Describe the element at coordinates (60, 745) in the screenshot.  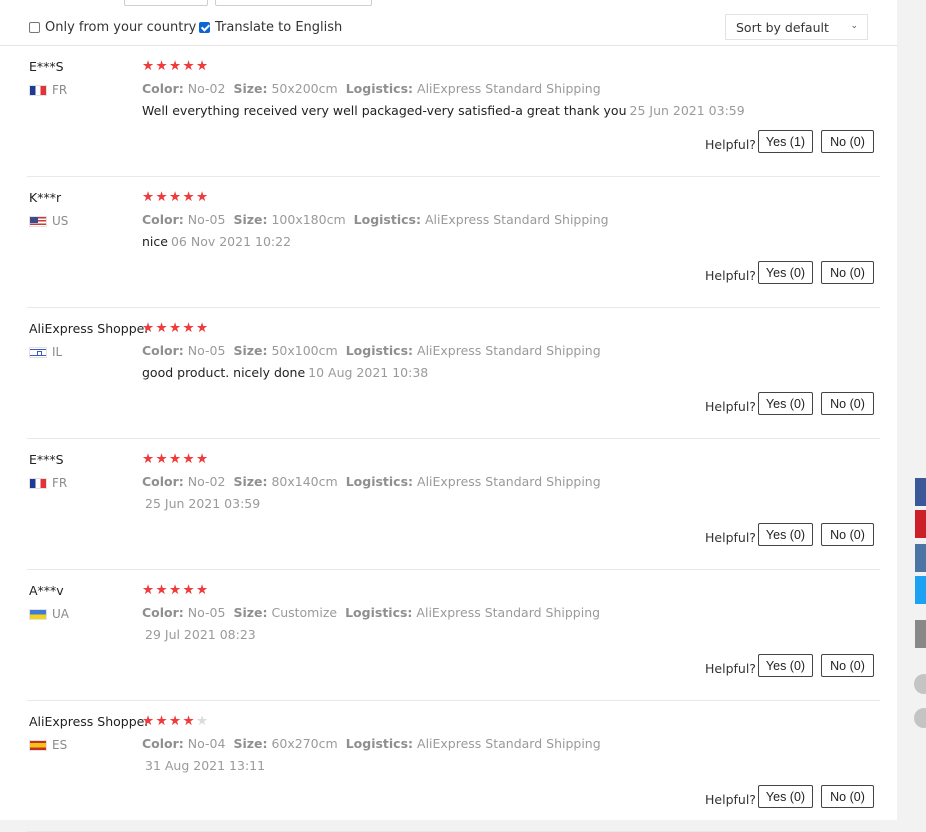
I see `country-code: ES` at that location.